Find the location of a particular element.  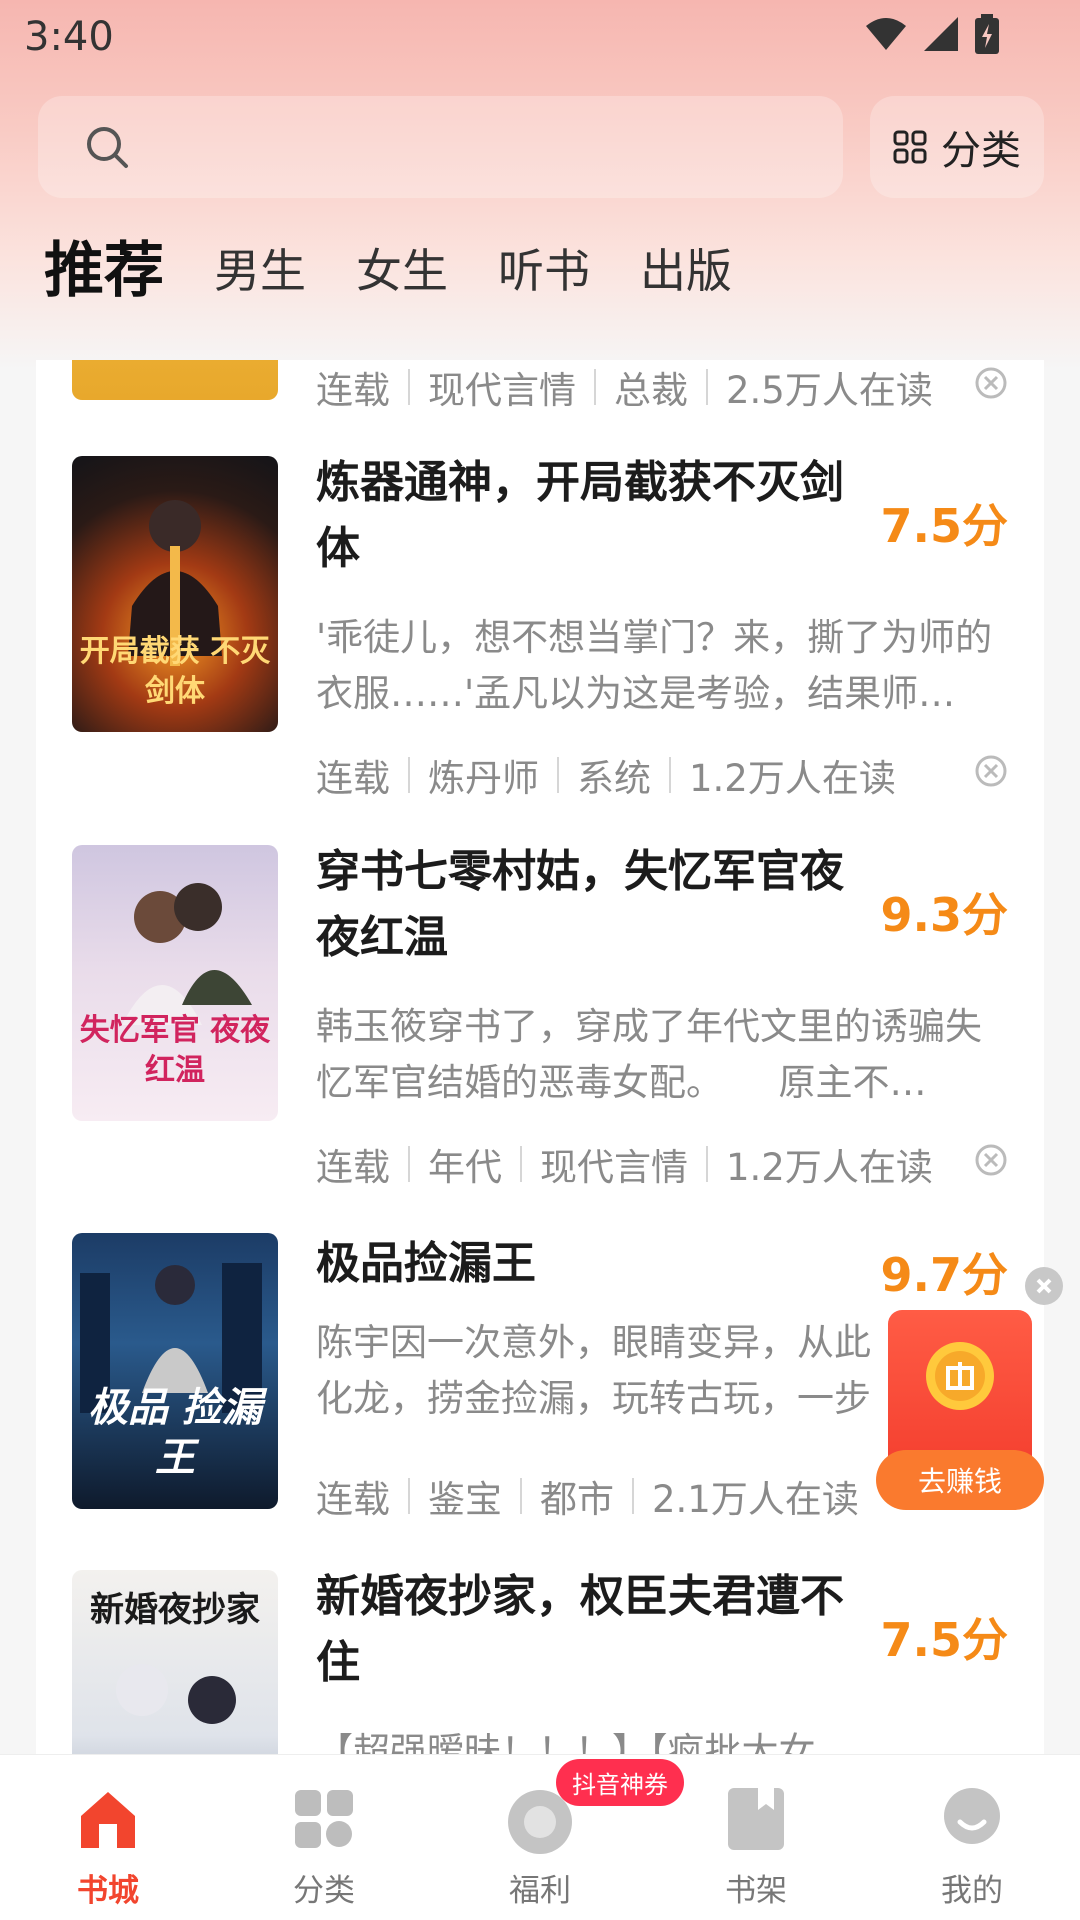

cover-title-text: 极品 捡漏王 is located at coordinates (175, 1433).